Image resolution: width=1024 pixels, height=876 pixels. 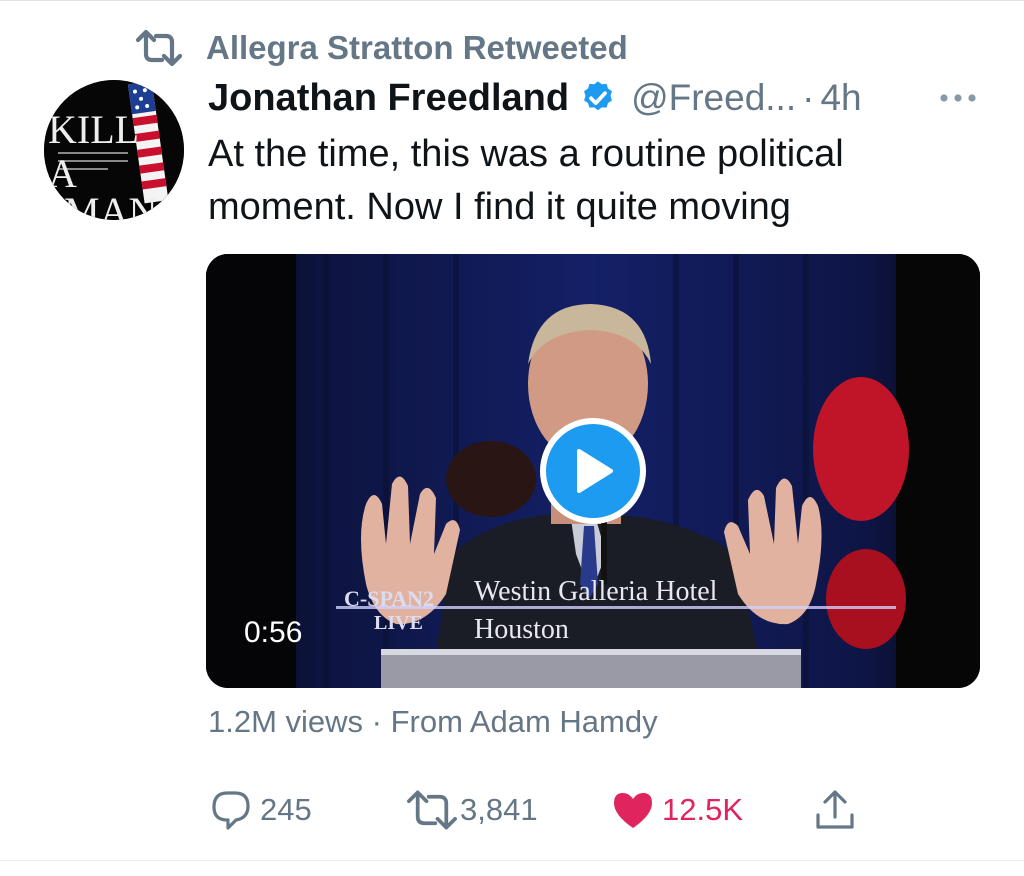 What do you see at coordinates (388, 98) in the screenshot?
I see `author-name: Jonathan Freedland` at bounding box center [388, 98].